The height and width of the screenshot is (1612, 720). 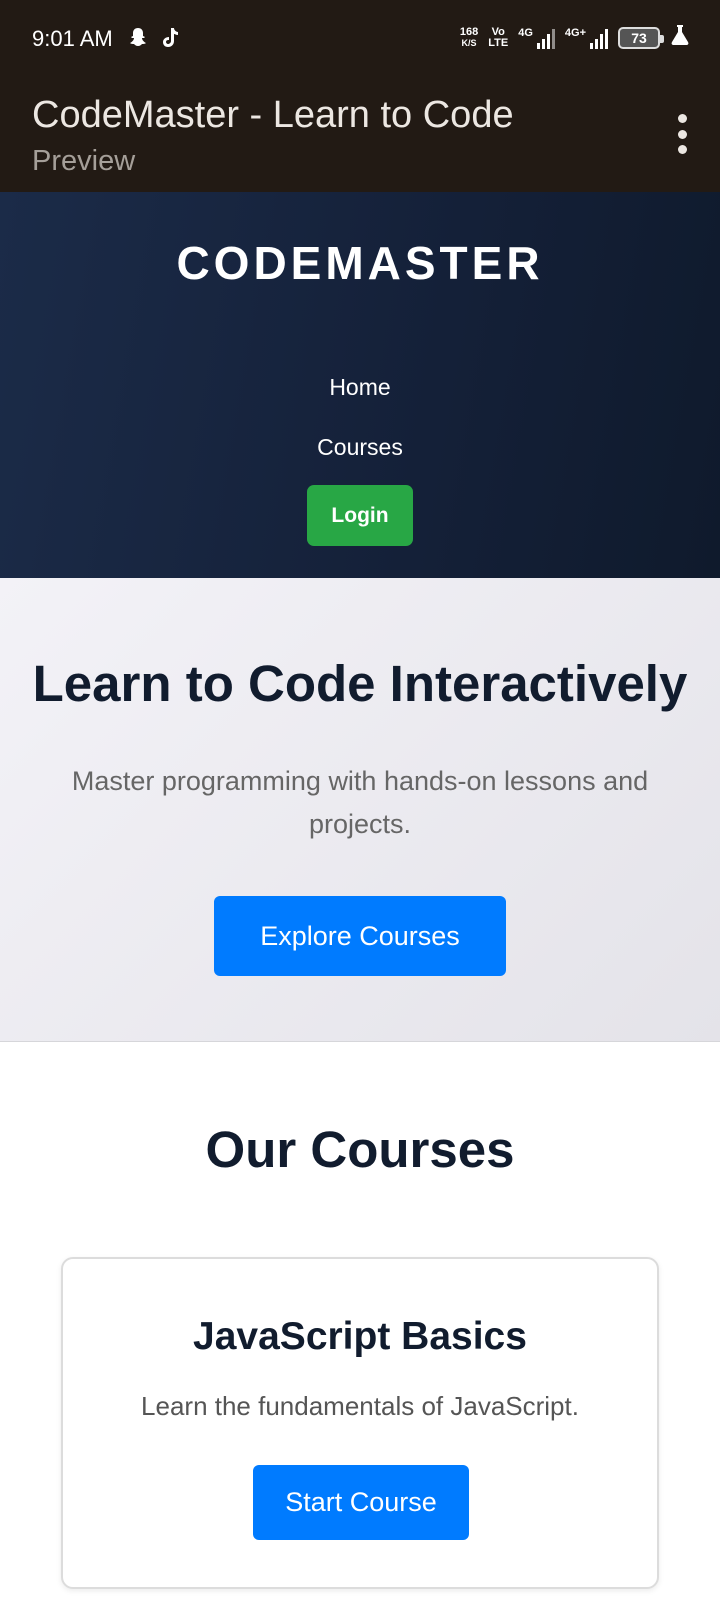 What do you see at coordinates (360, 40) in the screenshot?
I see `status-bar: 9:01 AM 168 K/S Vo LTE 4G 4G+ 73` at bounding box center [360, 40].